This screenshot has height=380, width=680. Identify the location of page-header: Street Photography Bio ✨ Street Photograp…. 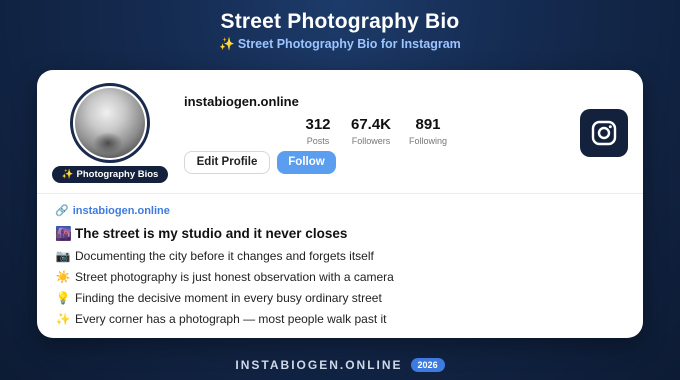
(340, 31).